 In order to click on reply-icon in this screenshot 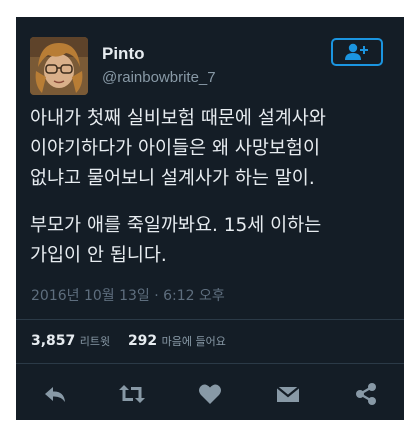, I will do `click(55, 394)`.